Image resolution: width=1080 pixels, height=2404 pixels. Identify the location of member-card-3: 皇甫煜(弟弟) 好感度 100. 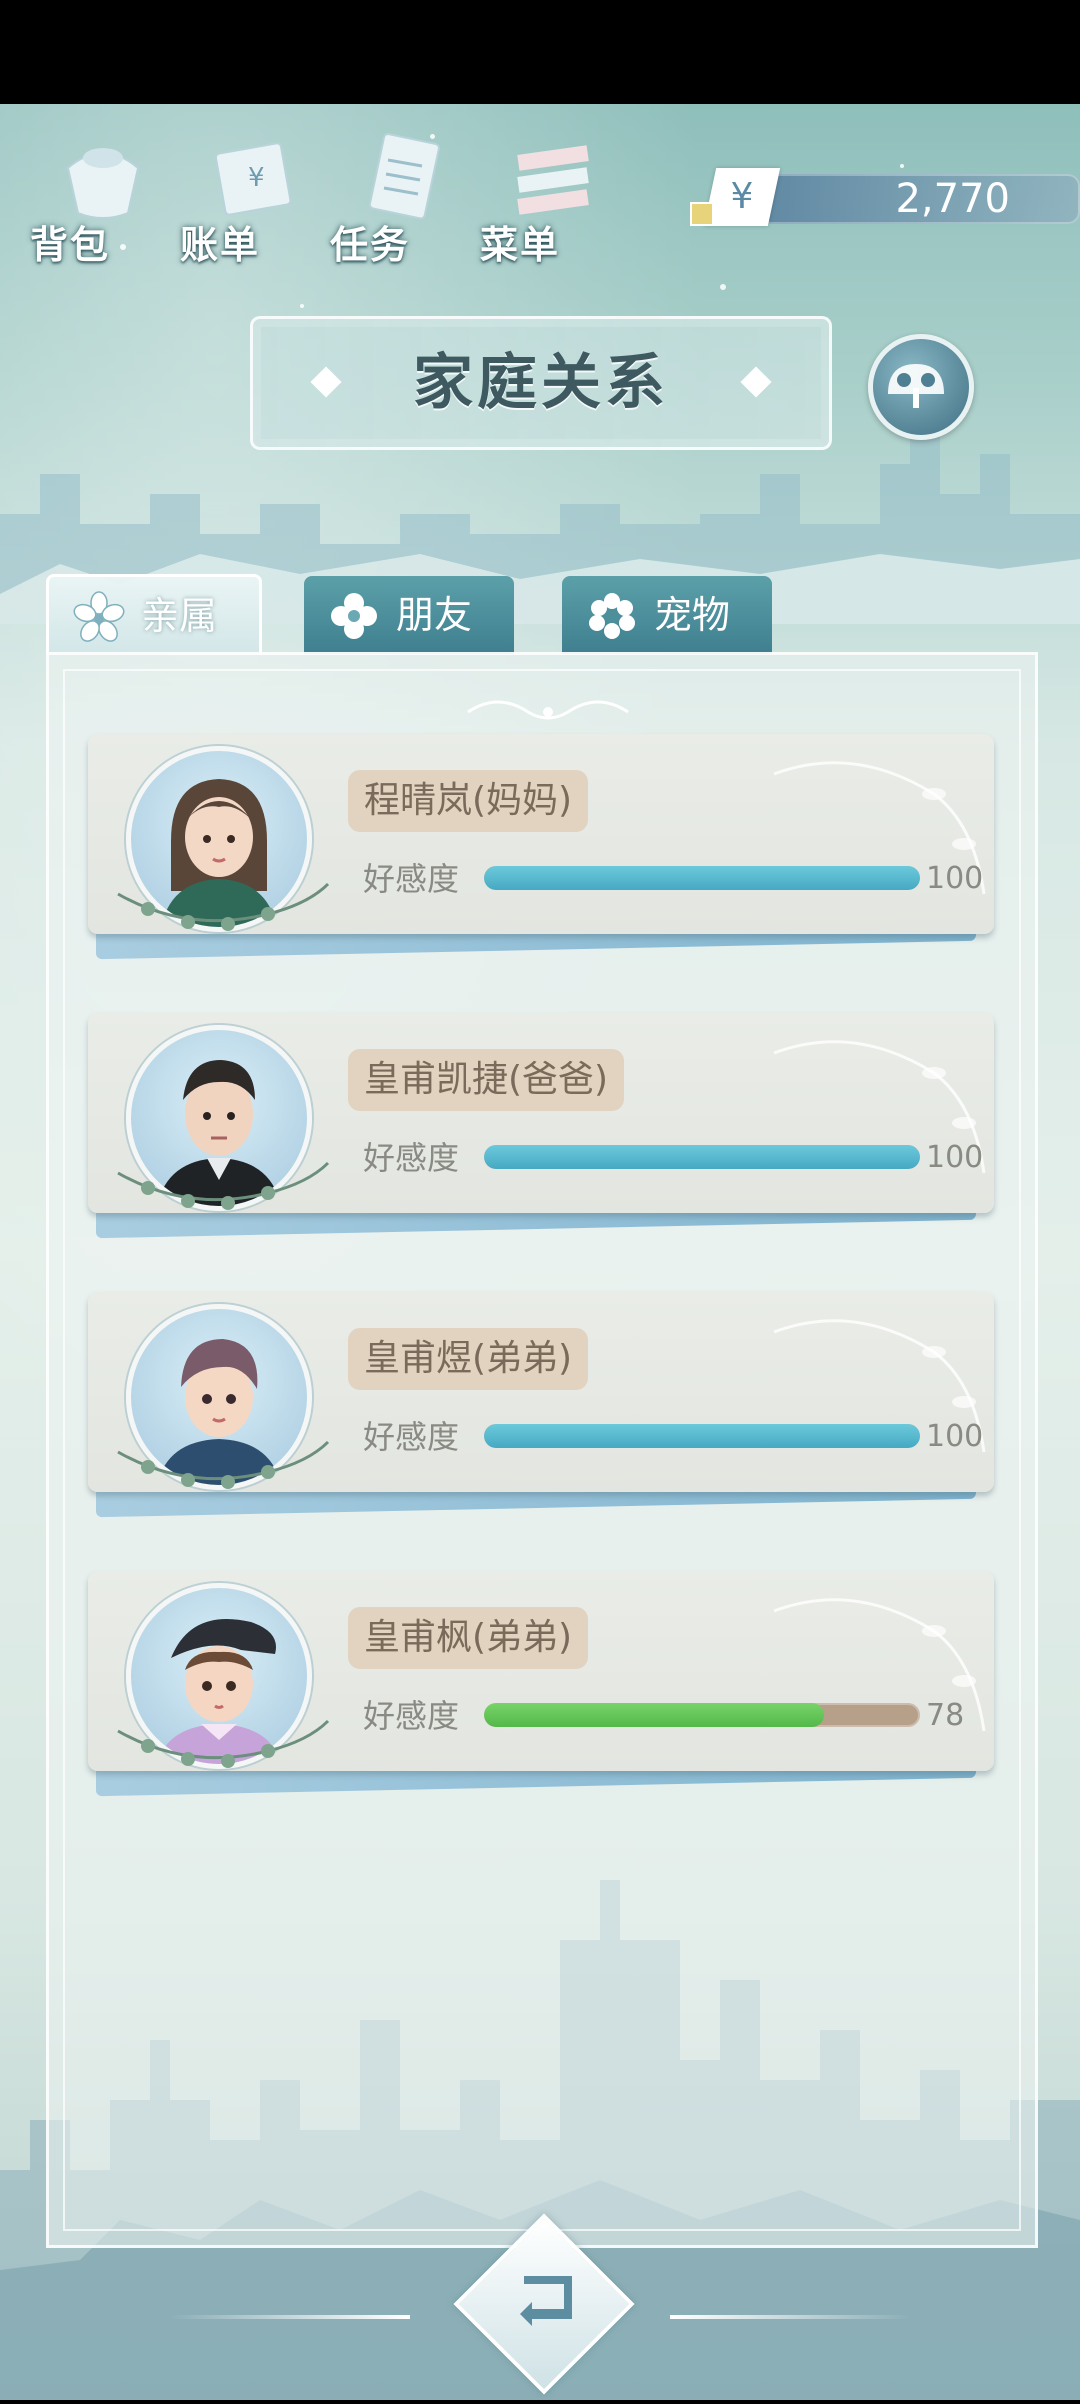
(541, 1405).